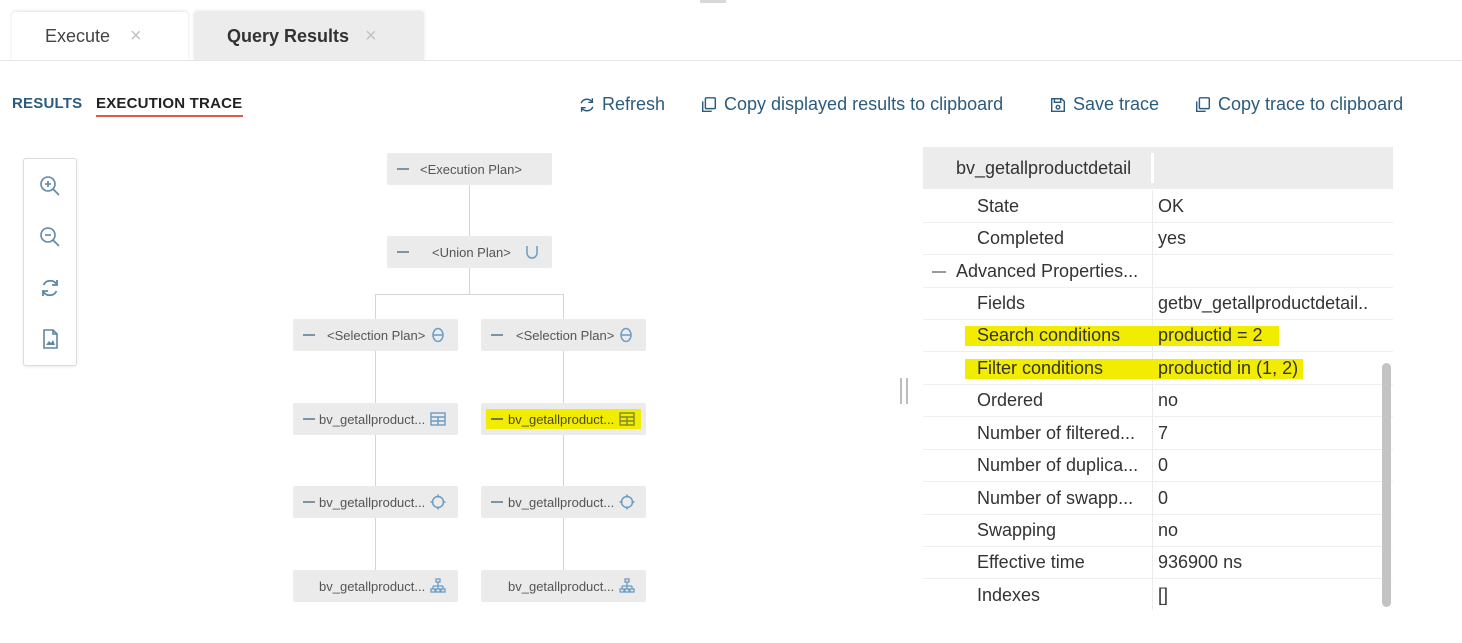  What do you see at coordinates (864, 104) in the screenshot?
I see `copy-displayed-results-label: Copy displayed results to clipboard` at bounding box center [864, 104].